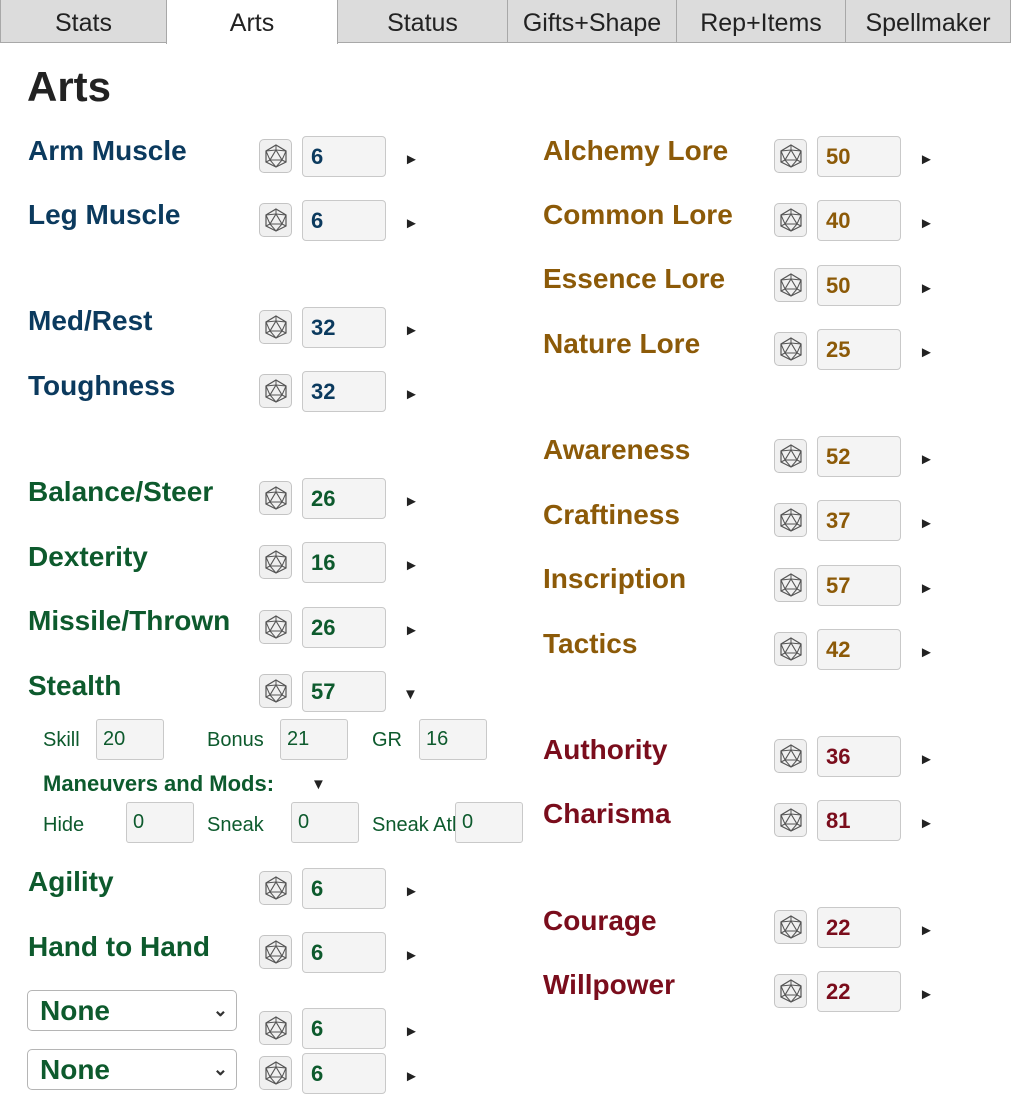  What do you see at coordinates (235, 740) in the screenshot?
I see `bonus-label: Bonus` at bounding box center [235, 740].